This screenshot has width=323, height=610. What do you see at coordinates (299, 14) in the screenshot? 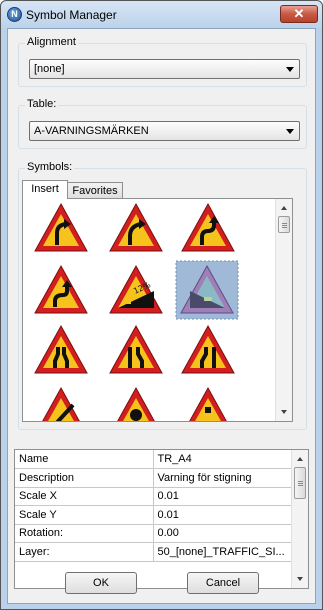
I see `close-button: ✕` at bounding box center [299, 14].